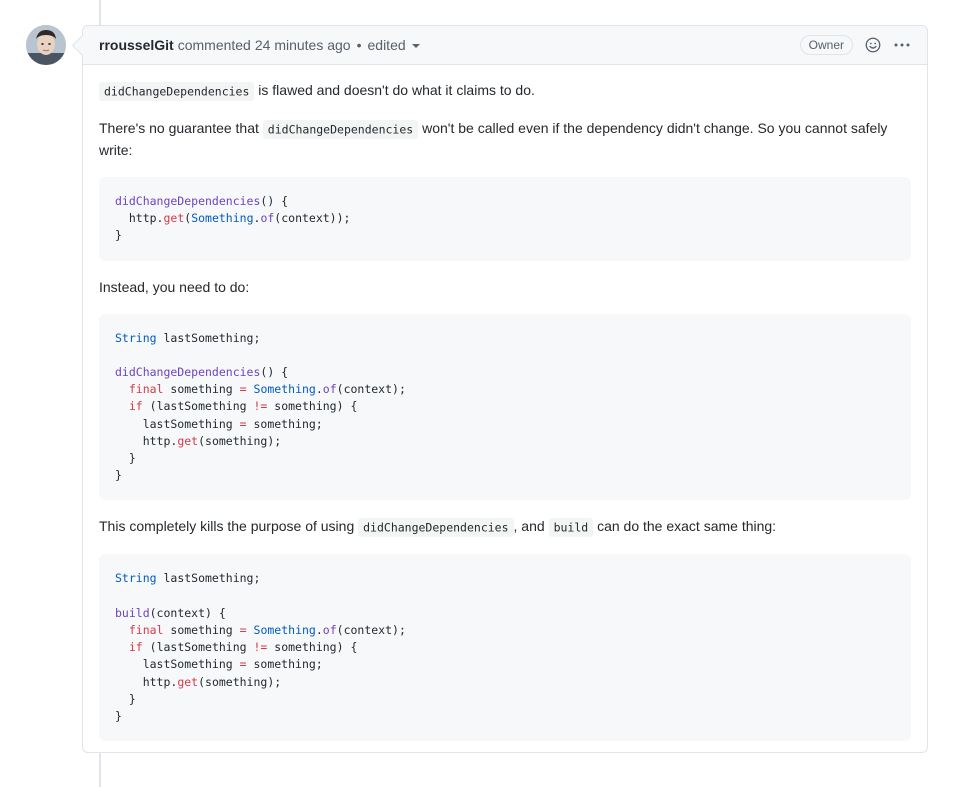  What do you see at coordinates (394, 45) in the screenshot?
I see `edited-dropdown: edited` at bounding box center [394, 45].